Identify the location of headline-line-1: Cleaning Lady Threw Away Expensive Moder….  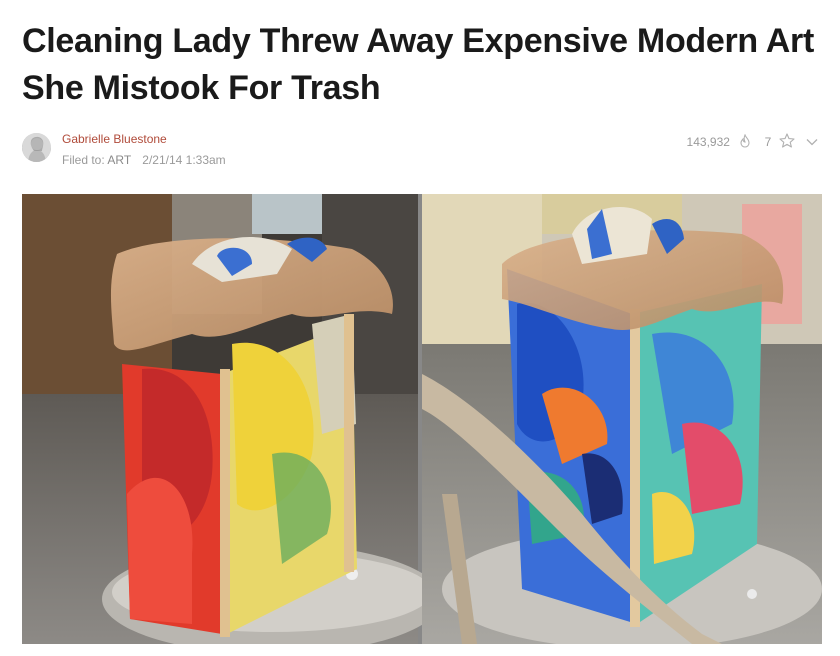
(418, 41).